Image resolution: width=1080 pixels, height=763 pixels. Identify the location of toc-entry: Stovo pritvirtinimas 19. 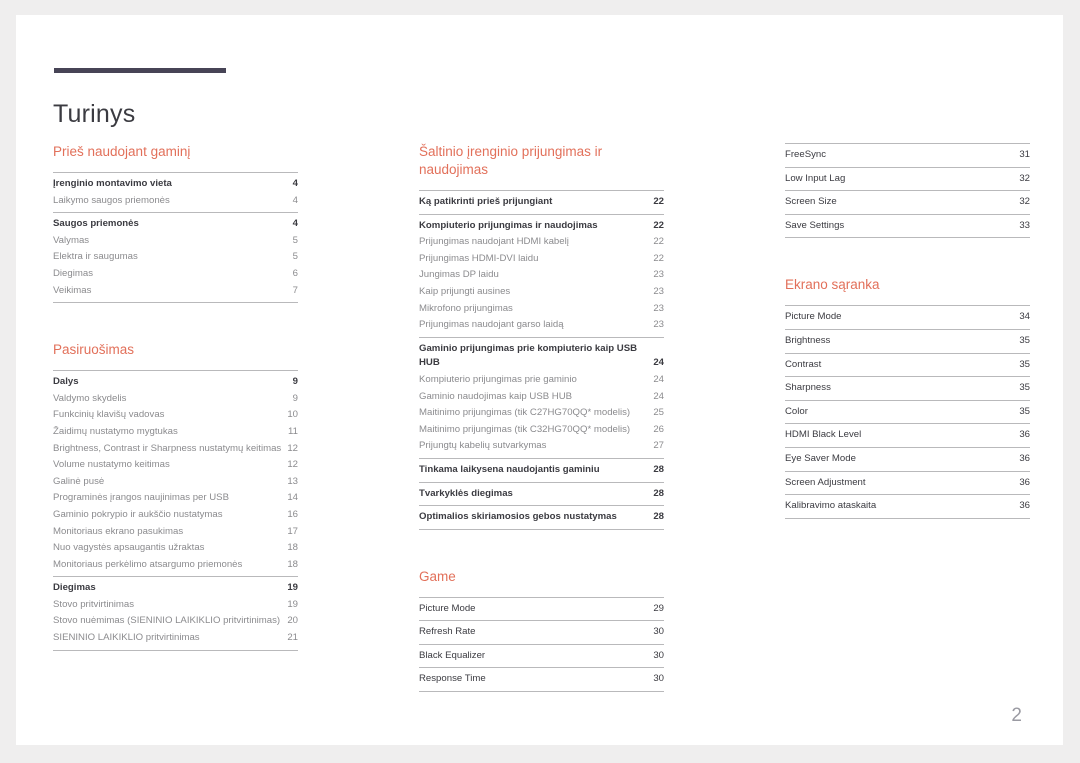
(175, 605).